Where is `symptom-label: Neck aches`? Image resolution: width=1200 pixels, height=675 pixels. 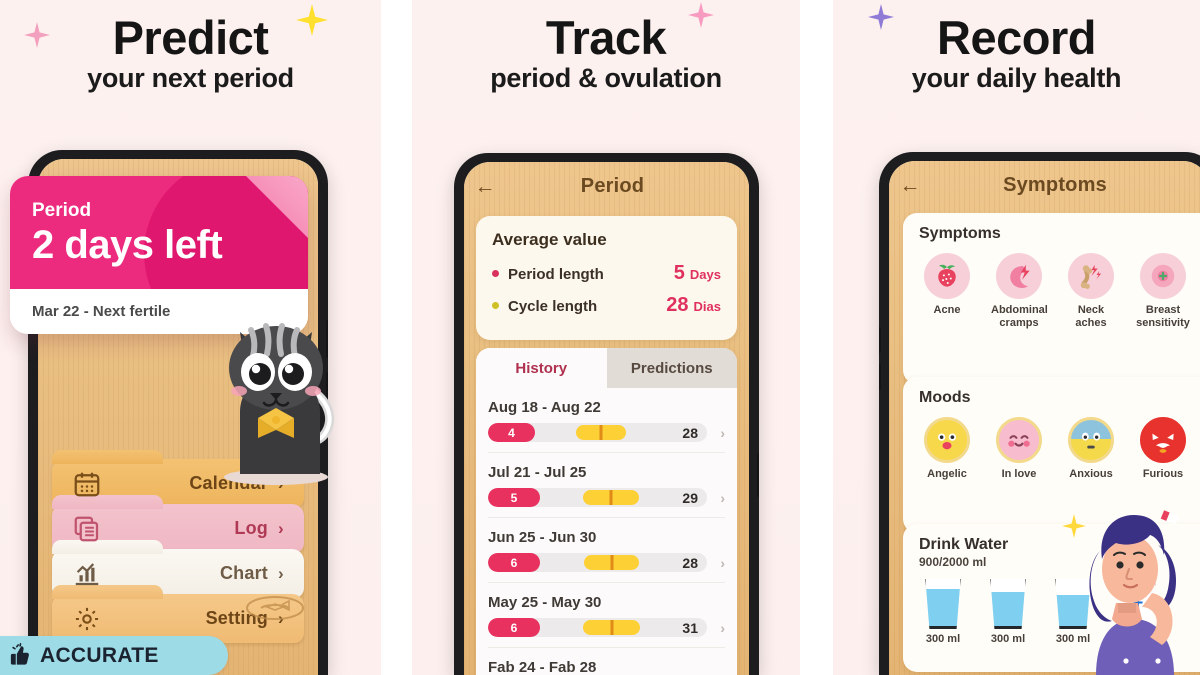
symptom-label: Neck aches is located at coordinates (1091, 316).